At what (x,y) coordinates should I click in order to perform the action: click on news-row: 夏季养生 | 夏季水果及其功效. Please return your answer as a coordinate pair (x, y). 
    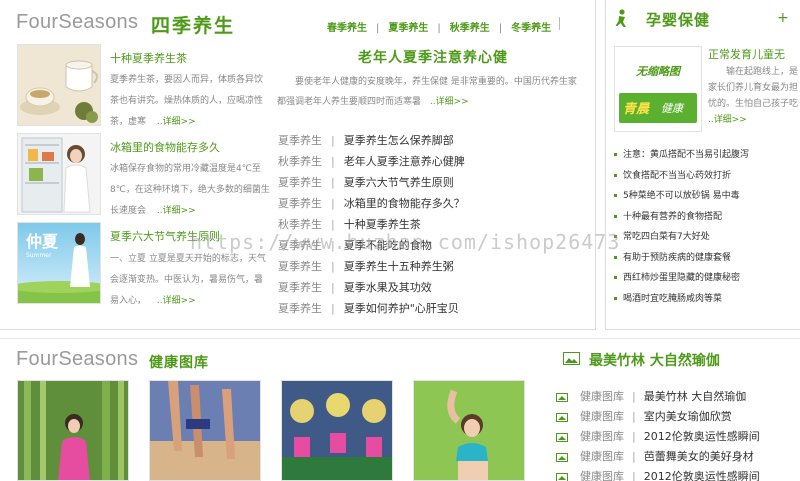
    Looking at the image, I should click on (433, 287).